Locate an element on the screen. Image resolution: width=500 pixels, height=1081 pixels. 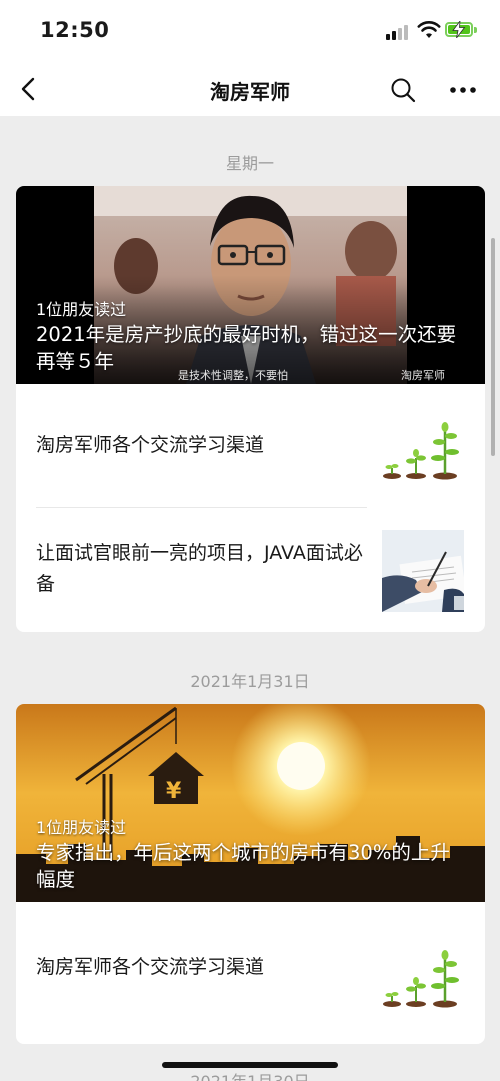
search-icon is located at coordinates (403, 90).